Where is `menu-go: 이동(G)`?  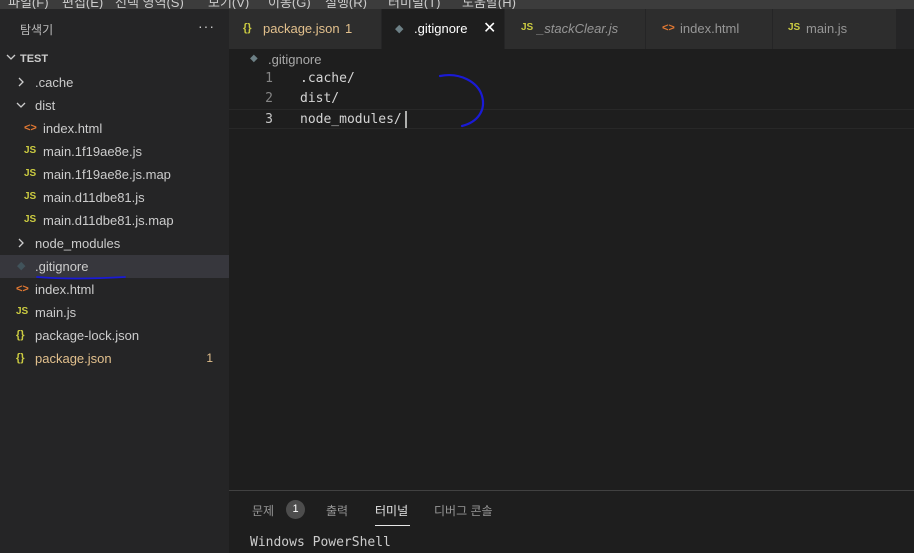 menu-go: 이동(G) is located at coordinates (289, 4).